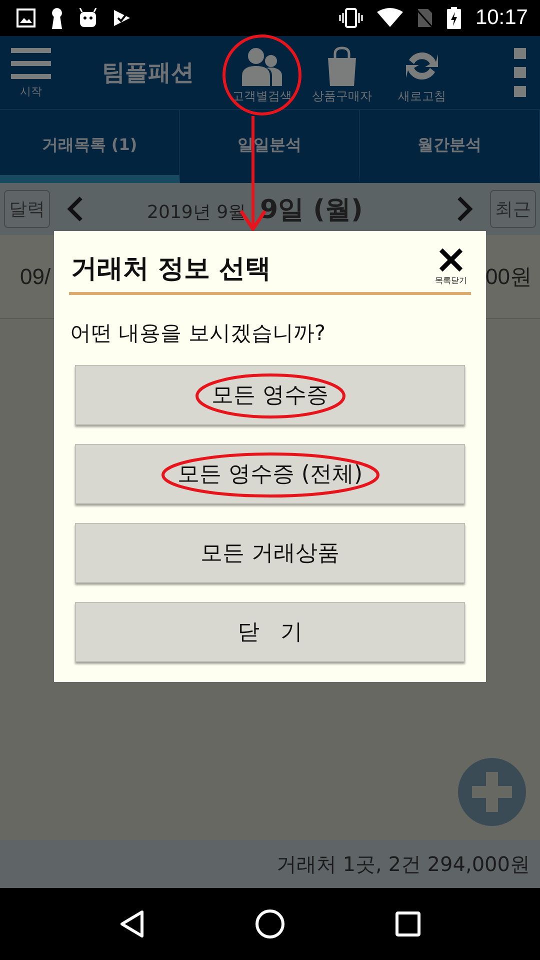  What do you see at coordinates (57, 18) in the screenshot?
I see `keyhole-icon` at bounding box center [57, 18].